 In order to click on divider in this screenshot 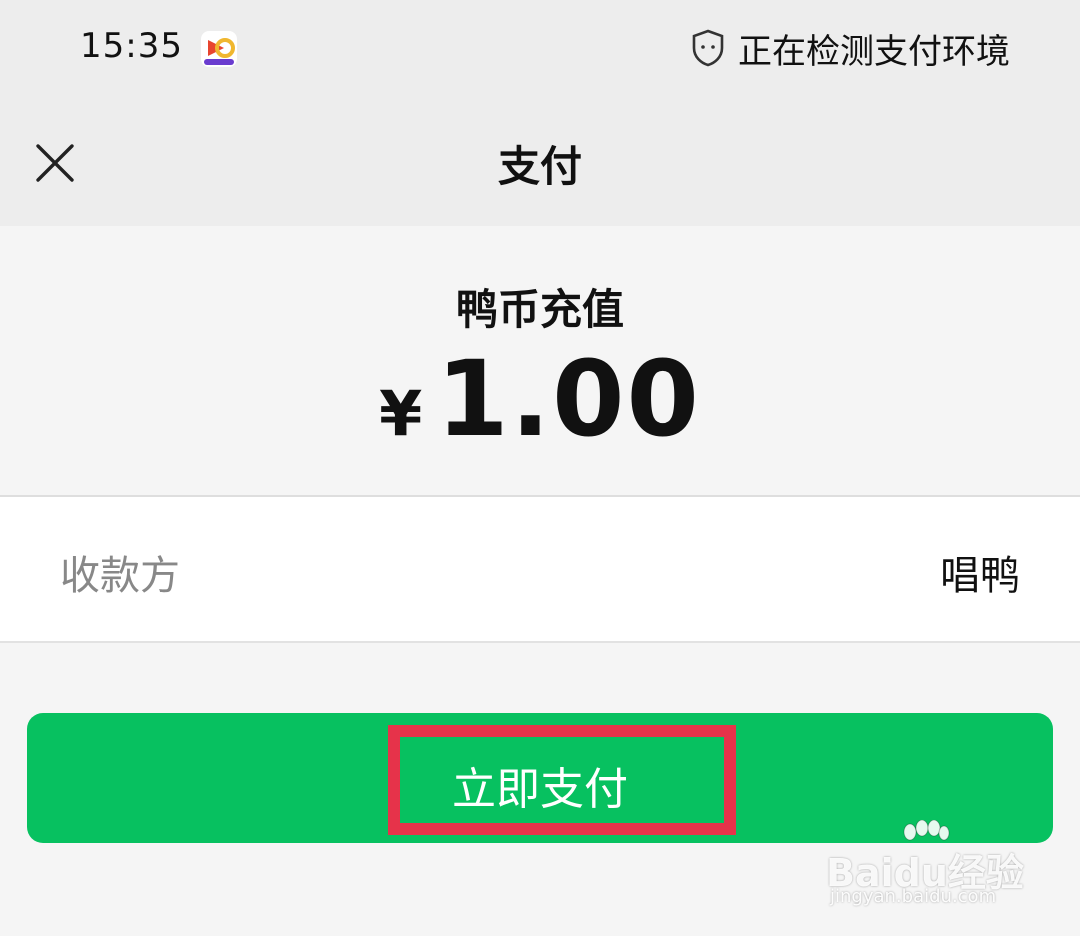, I will do `click(540, 642)`.